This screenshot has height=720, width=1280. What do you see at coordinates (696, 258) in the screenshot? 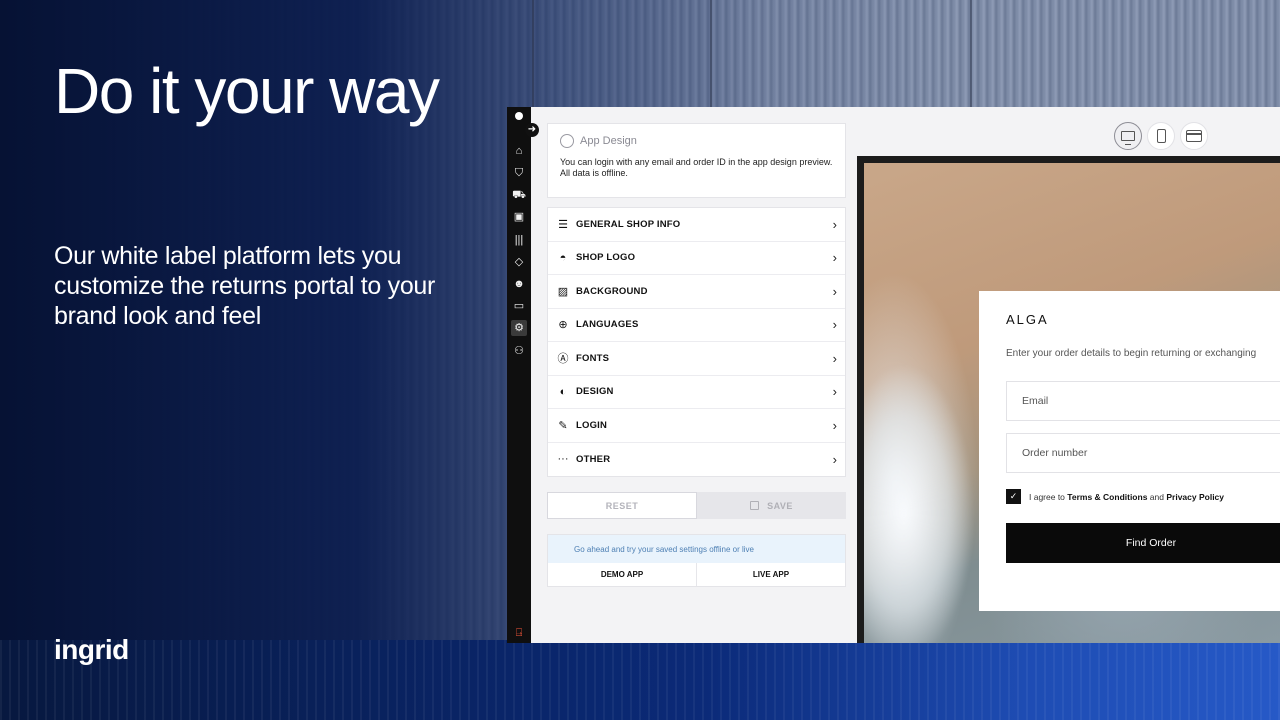
I see `menu-item-shop-logo: ◓ SHOP LOGO ›` at bounding box center [696, 258].